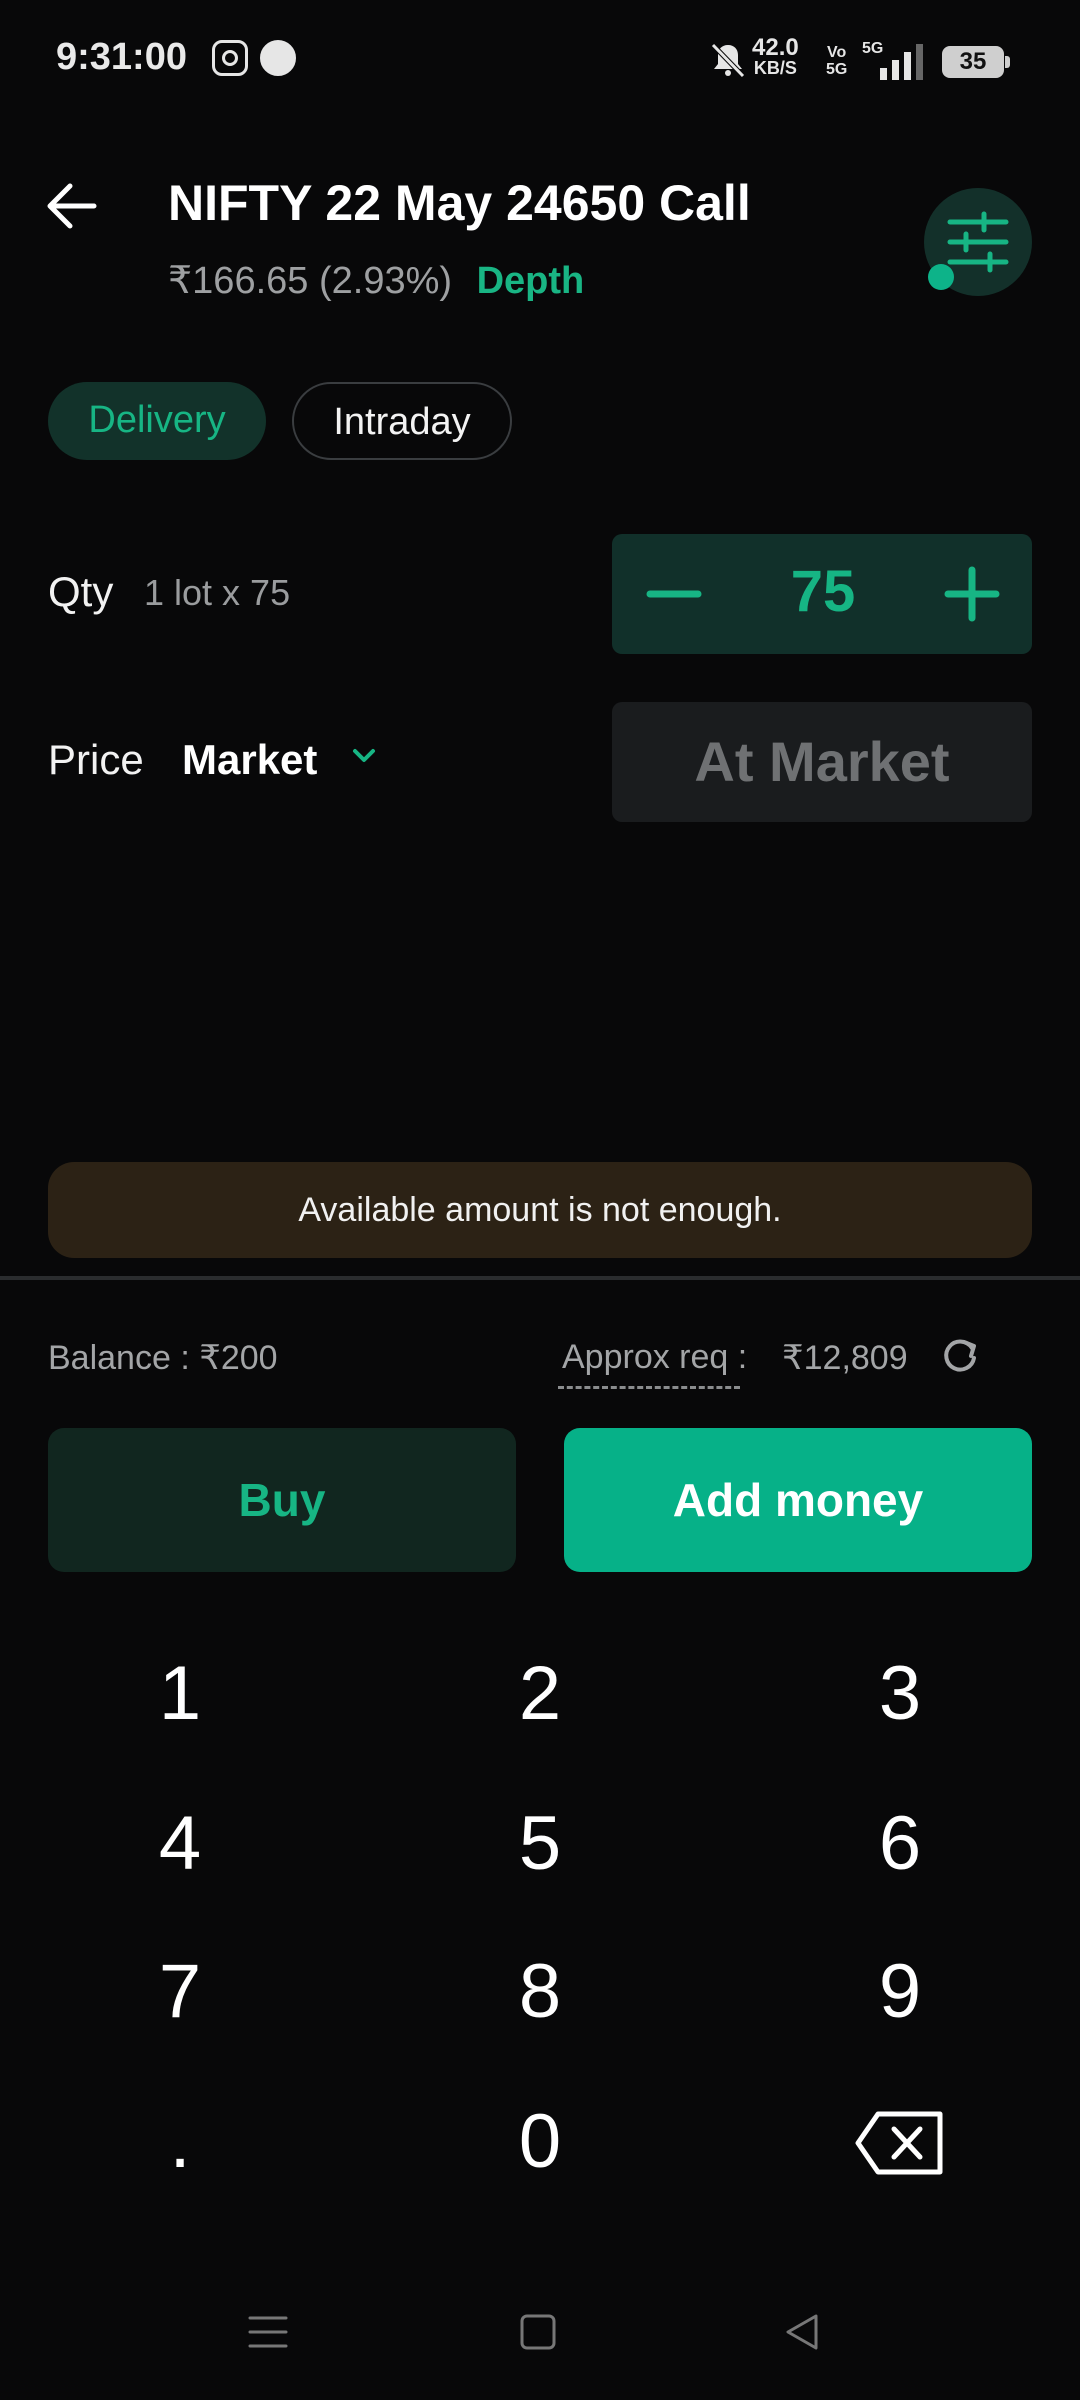 Image resolution: width=1080 pixels, height=2400 pixels. What do you see at coordinates (402, 421) in the screenshot?
I see `intraday-chip: Intraday` at bounding box center [402, 421].